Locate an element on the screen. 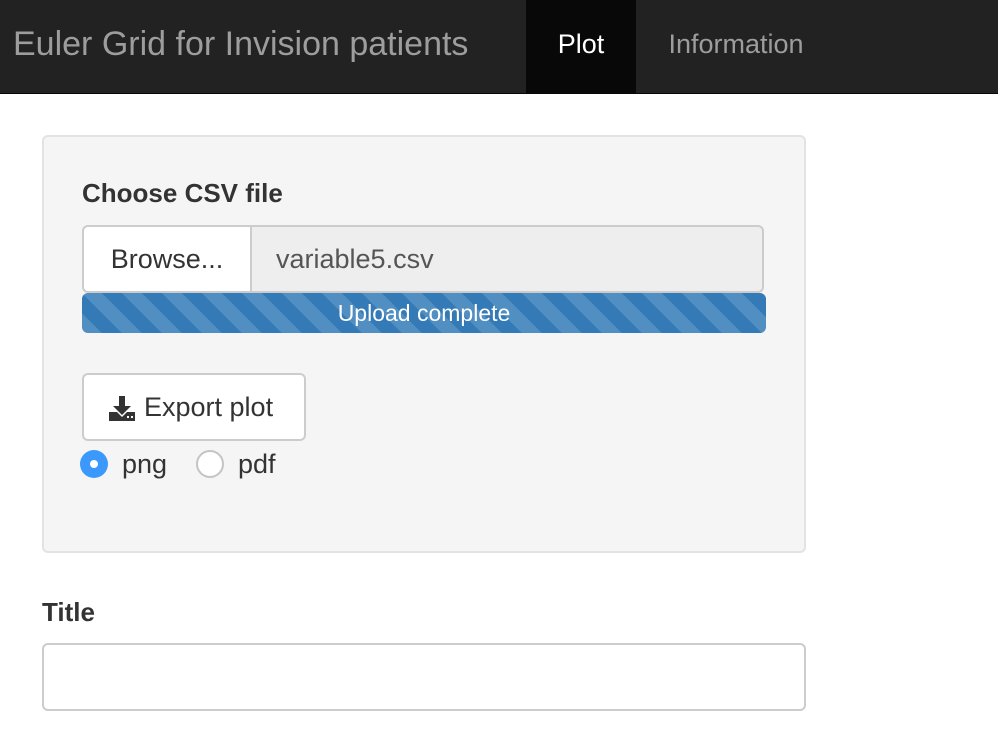 This screenshot has width=998, height=737. radio-png-circle is located at coordinates (94, 464).